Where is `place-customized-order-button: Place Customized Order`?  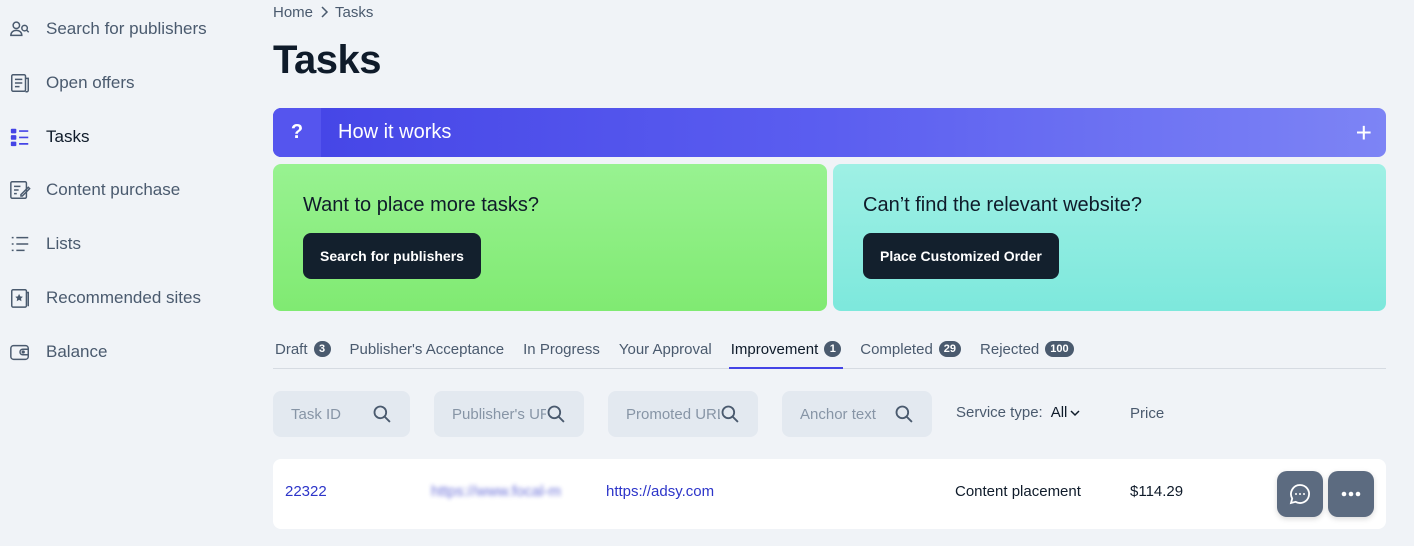 place-customized-order-button: Place Customized Order is located at coordinates (961, 256).